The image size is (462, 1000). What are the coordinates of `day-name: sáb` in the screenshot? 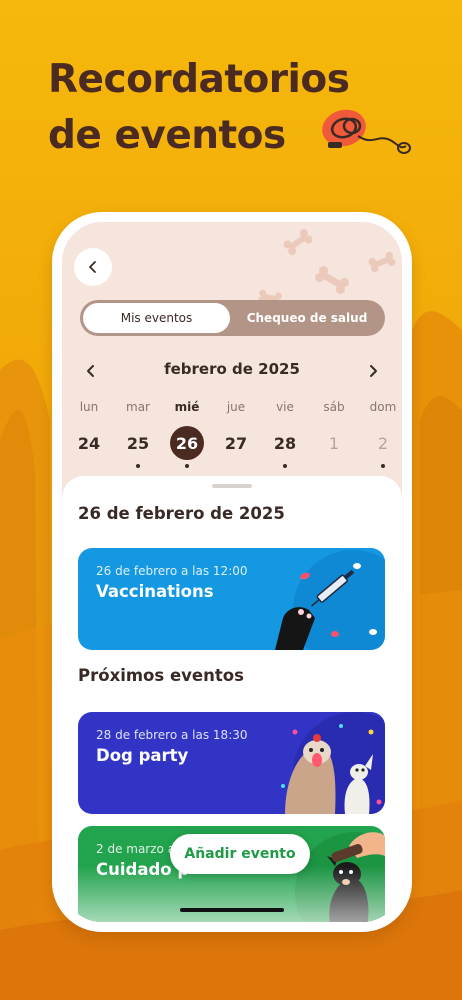 It's located at (334, 407).